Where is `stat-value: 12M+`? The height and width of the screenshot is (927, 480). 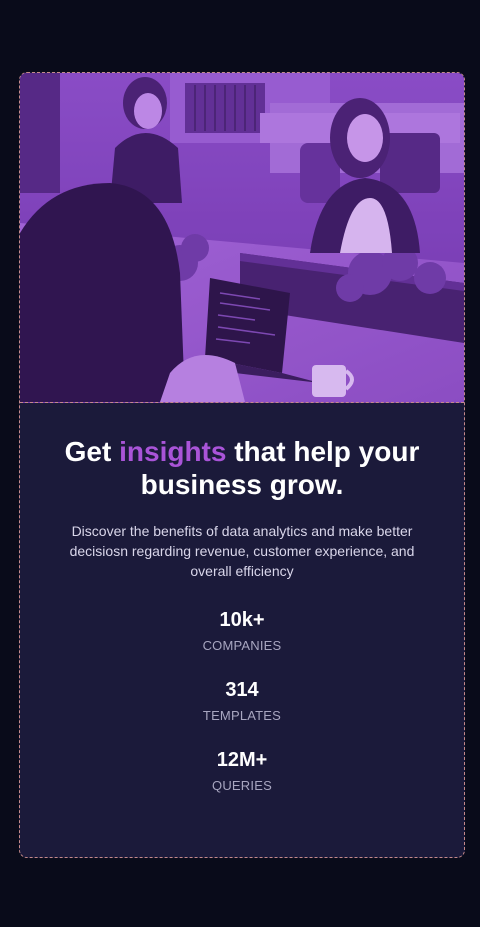
stat-value: 12M+ is located at coordinates (242, 760).